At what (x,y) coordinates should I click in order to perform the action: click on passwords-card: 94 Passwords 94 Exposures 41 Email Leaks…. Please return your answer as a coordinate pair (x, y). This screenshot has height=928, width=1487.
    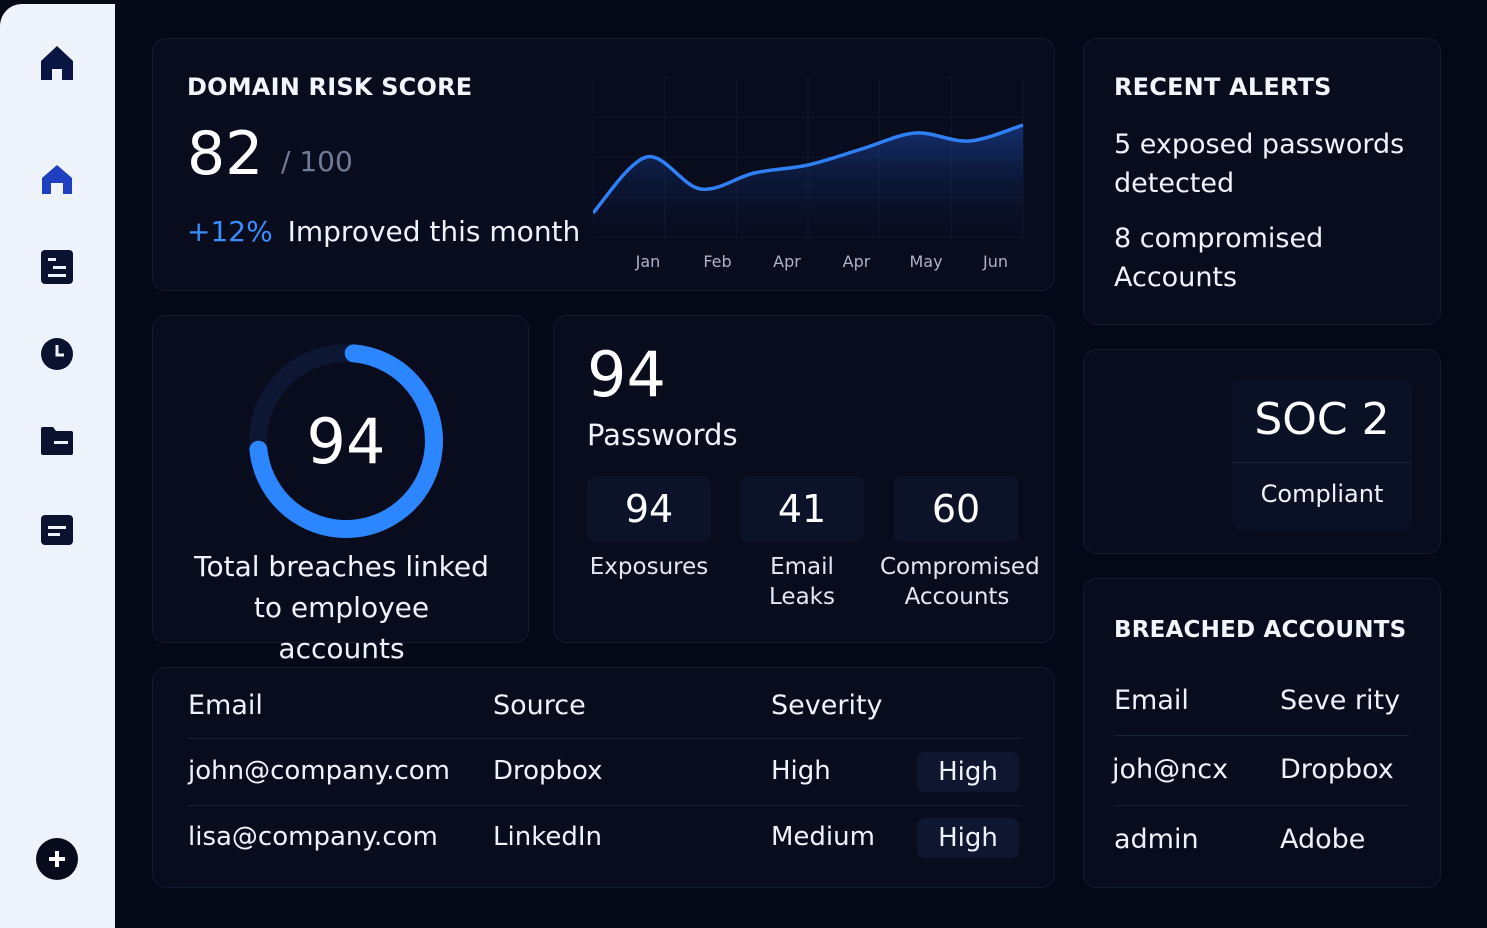
    Looking at the image, I should click on (804, 479).